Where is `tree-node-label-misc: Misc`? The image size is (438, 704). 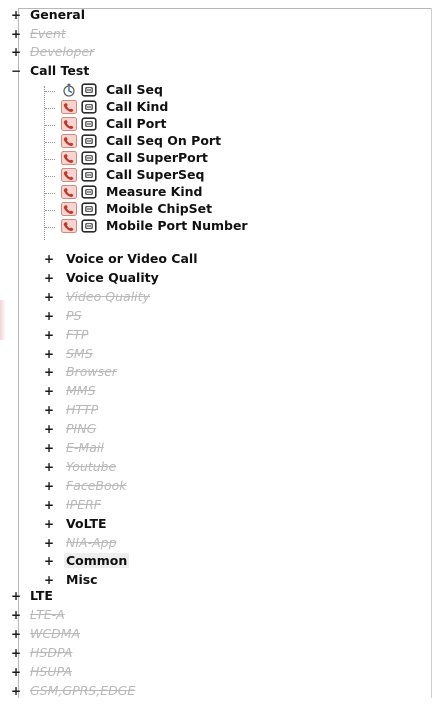 tree-node-label-misc: Misc is located at coordinates (82, 579).